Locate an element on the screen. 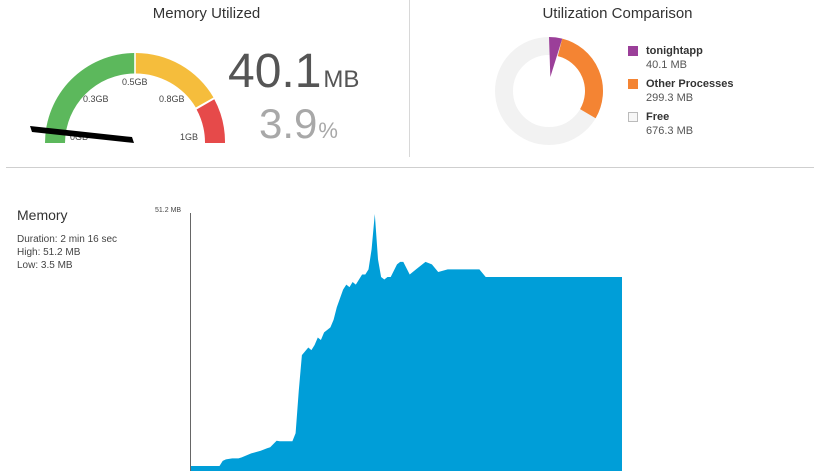 The height and width of the screenshot is (471, 825). utilization-donut is located at coordinates (549, 91).